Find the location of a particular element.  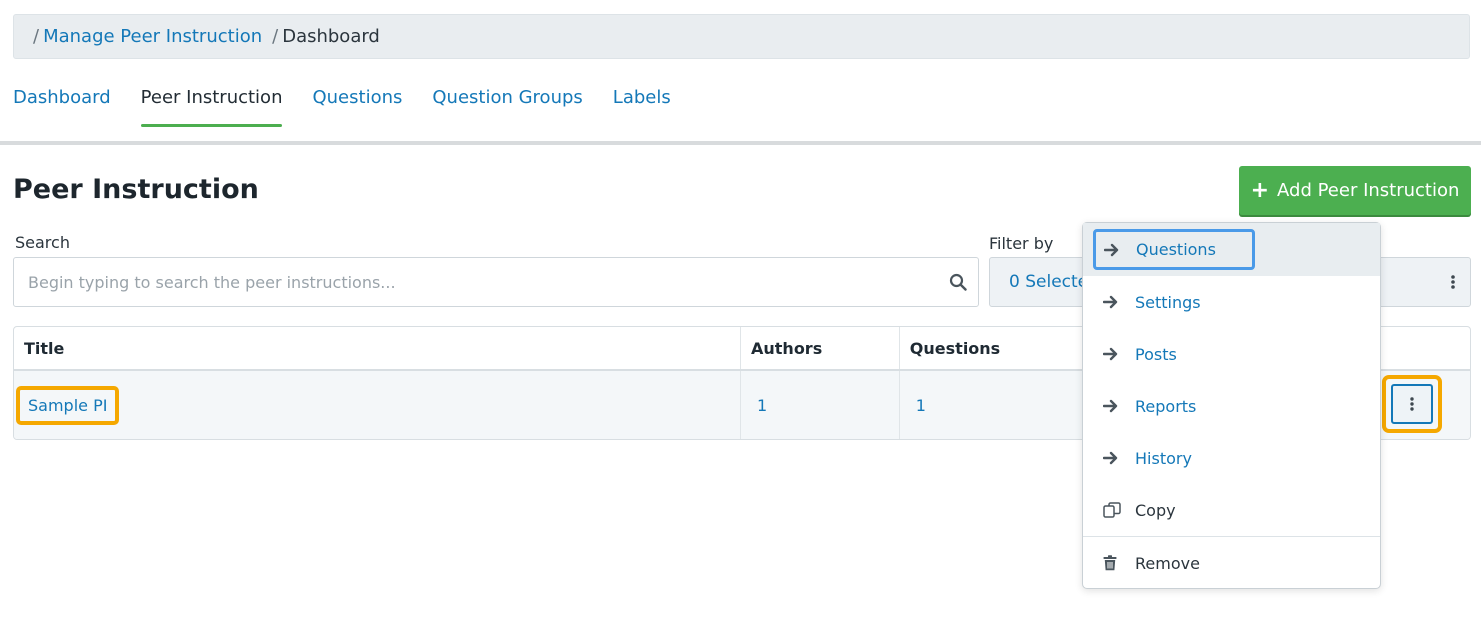

tab-question-groups: Question Groups is located at coordinates (507, 105).